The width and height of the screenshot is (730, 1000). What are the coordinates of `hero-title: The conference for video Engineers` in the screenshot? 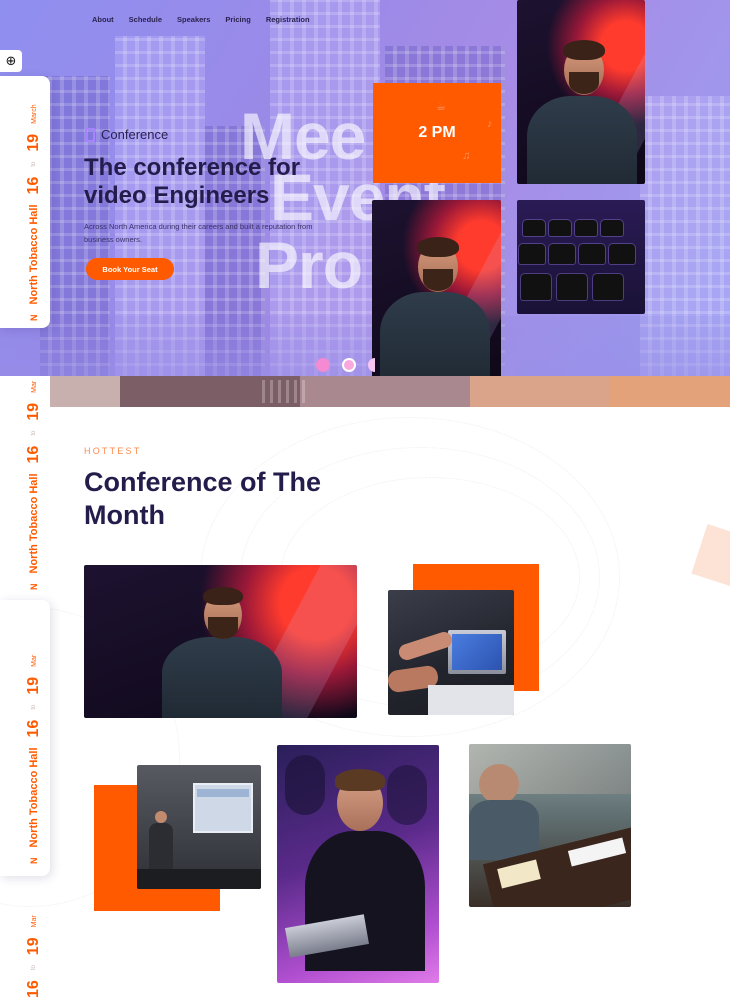 It's located at (192, 181).